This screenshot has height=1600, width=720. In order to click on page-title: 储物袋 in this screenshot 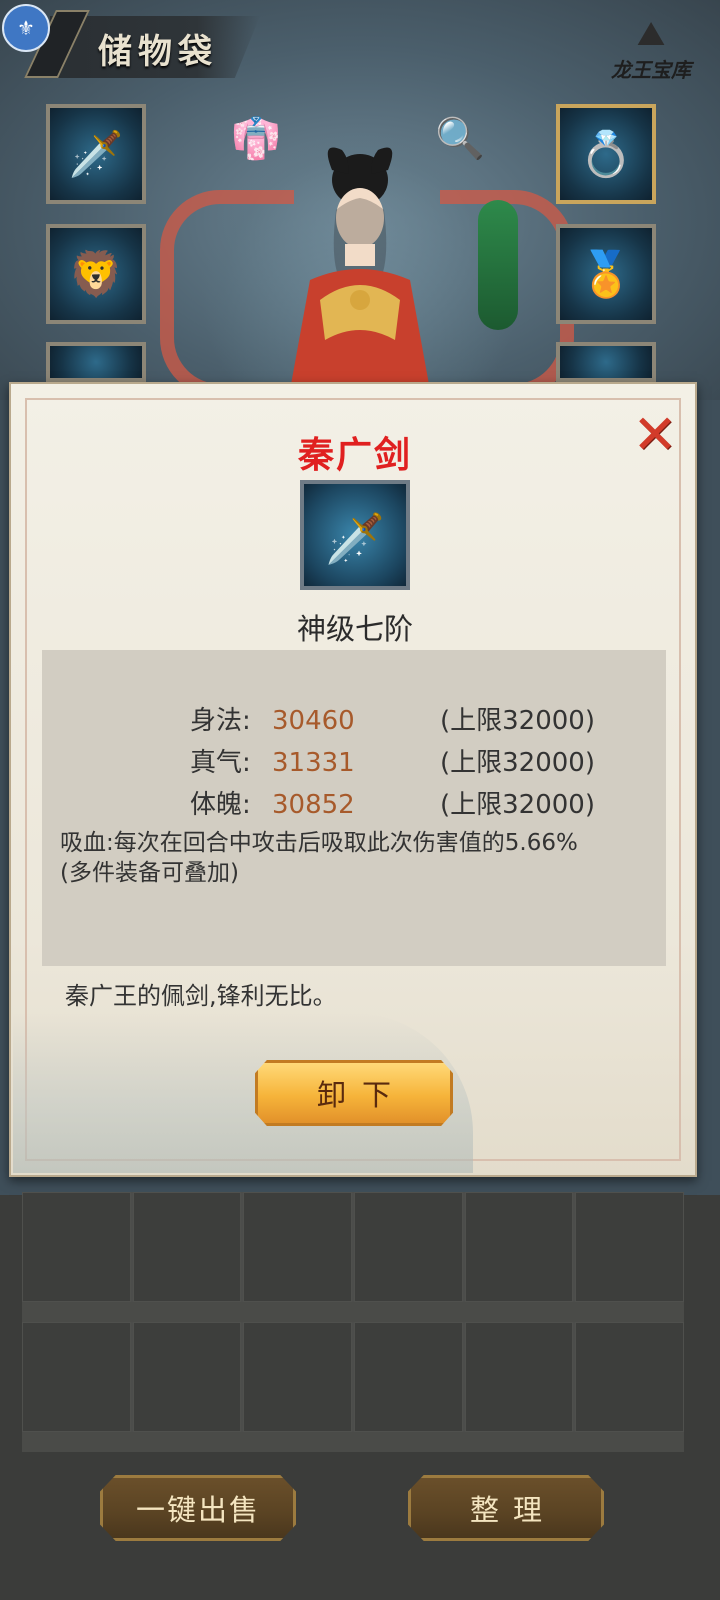, I will do `click(158, 52)`.